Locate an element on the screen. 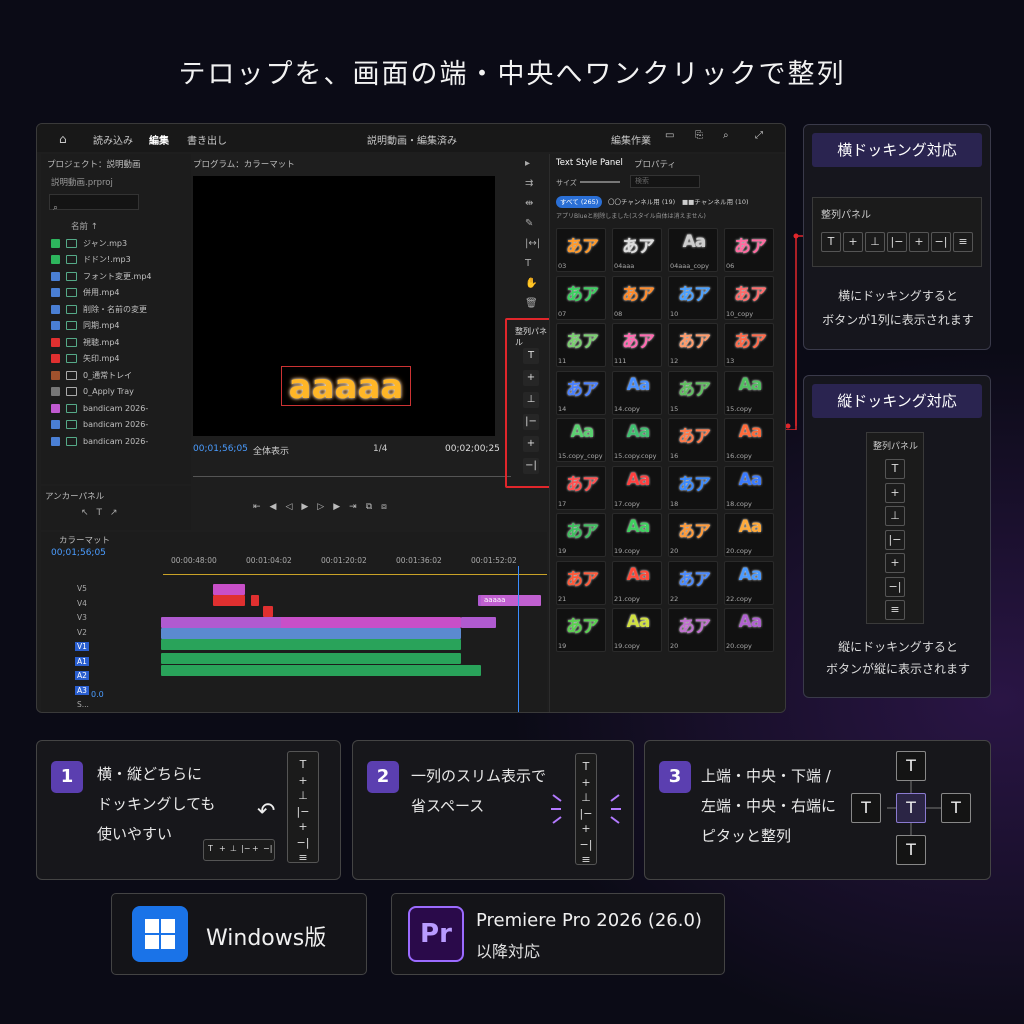  align-top-button: T is located at coordinates (531, 356).